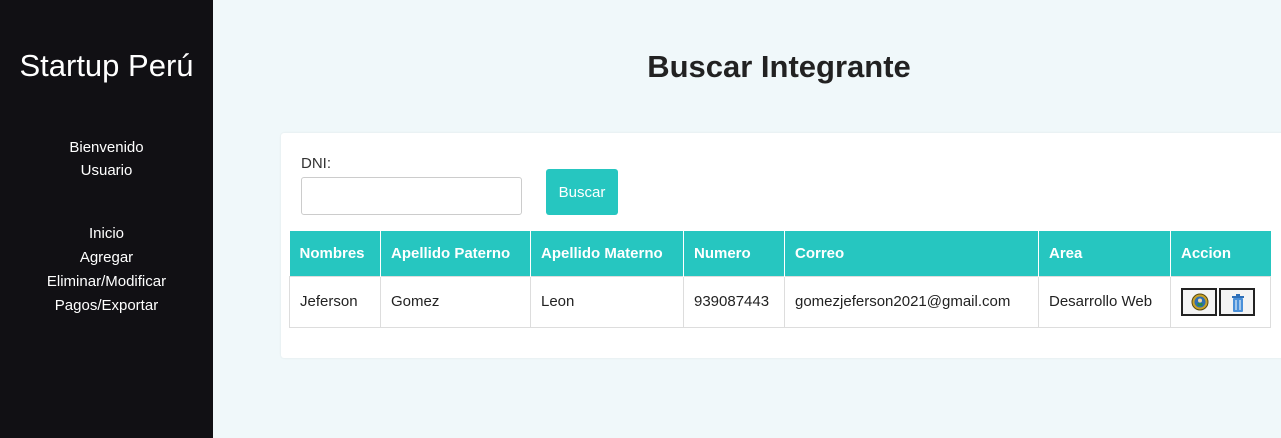  Describe the element at coordinates (316, 163) in the screenshot. I see `dni-label: DNI:` at that location.